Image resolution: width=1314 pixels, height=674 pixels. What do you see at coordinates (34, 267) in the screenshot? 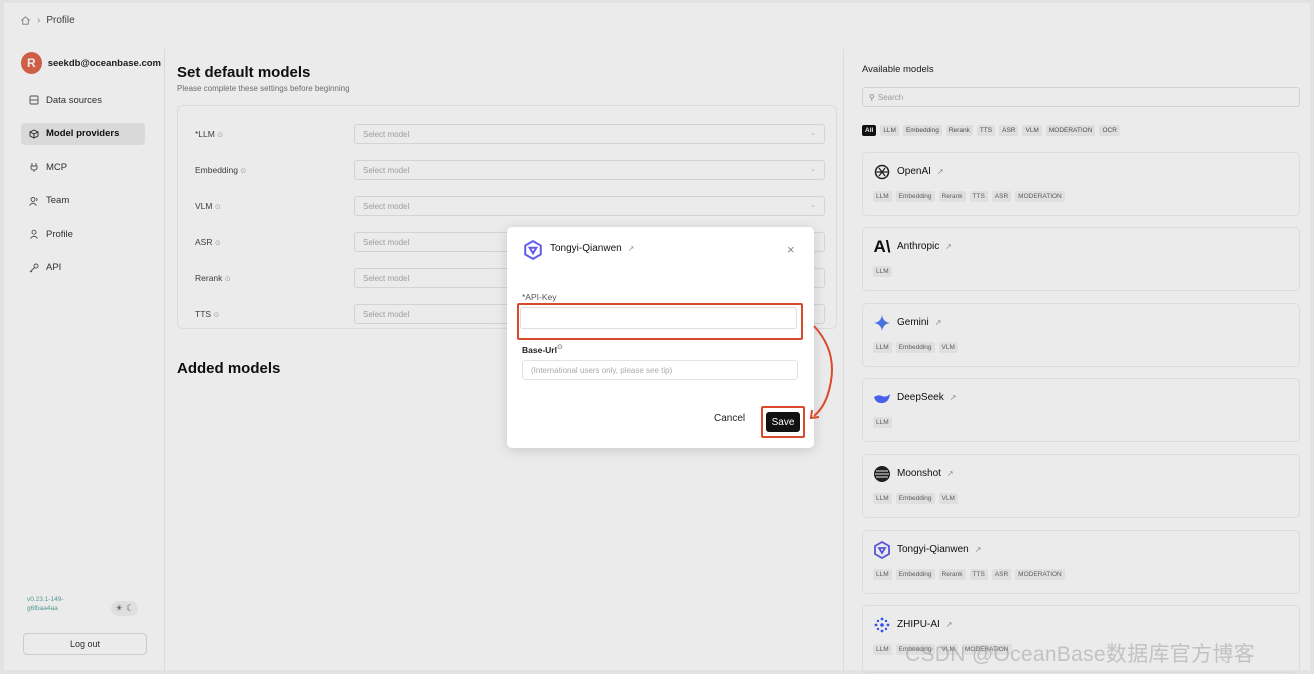
I see `key-icon` at bounding box center [34, 267].